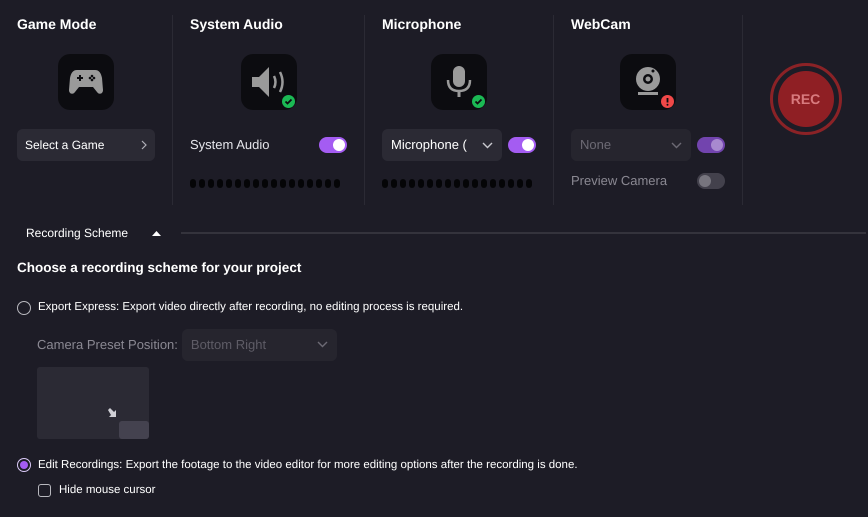 This screenshot has height=517, width=868. I want to click on preview-camera-label: Preview Camera, so click(619, 181).